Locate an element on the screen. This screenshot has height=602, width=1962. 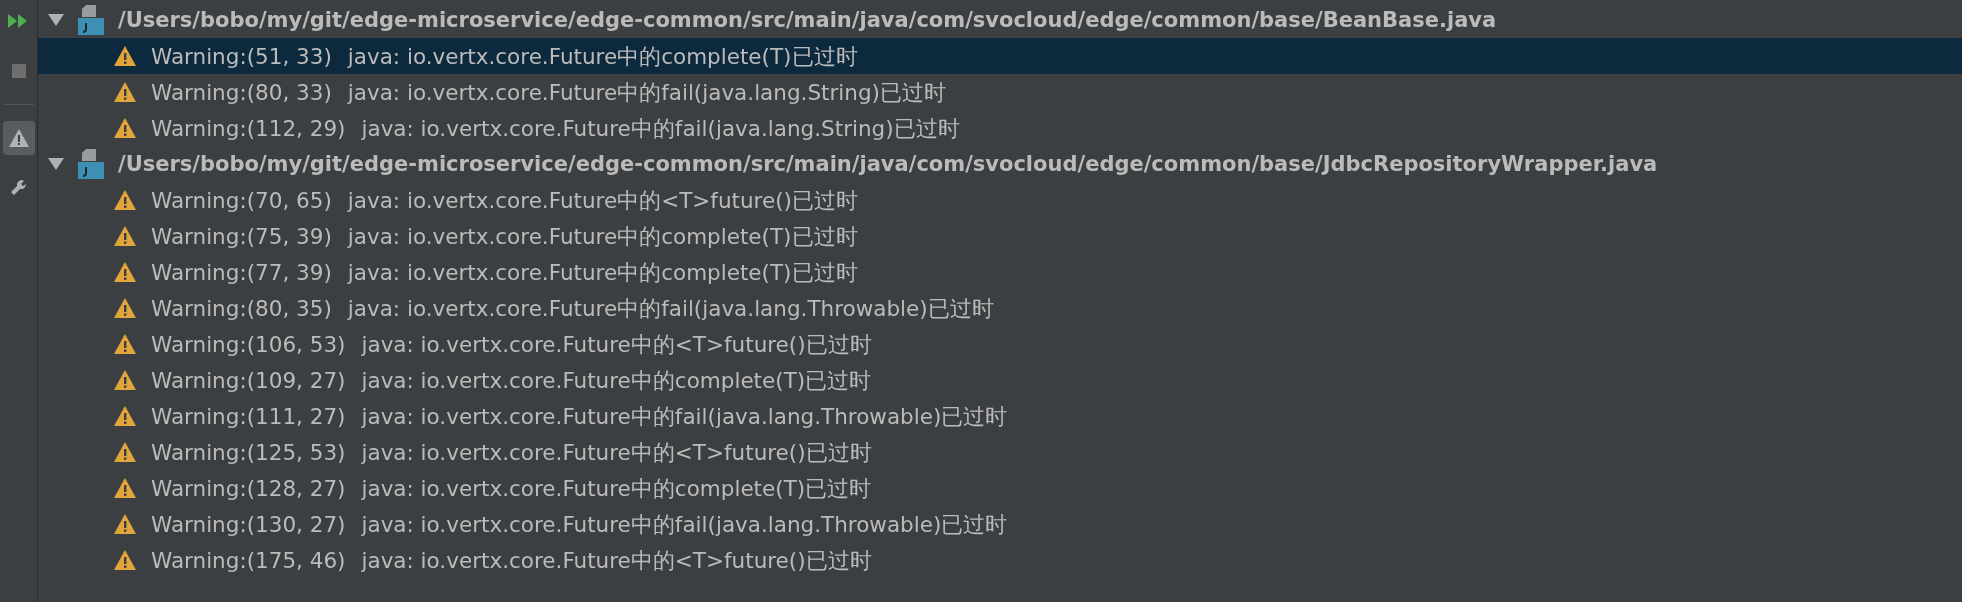
warning-location: Warning:(75, 39) is located at coordinates (241, 236).